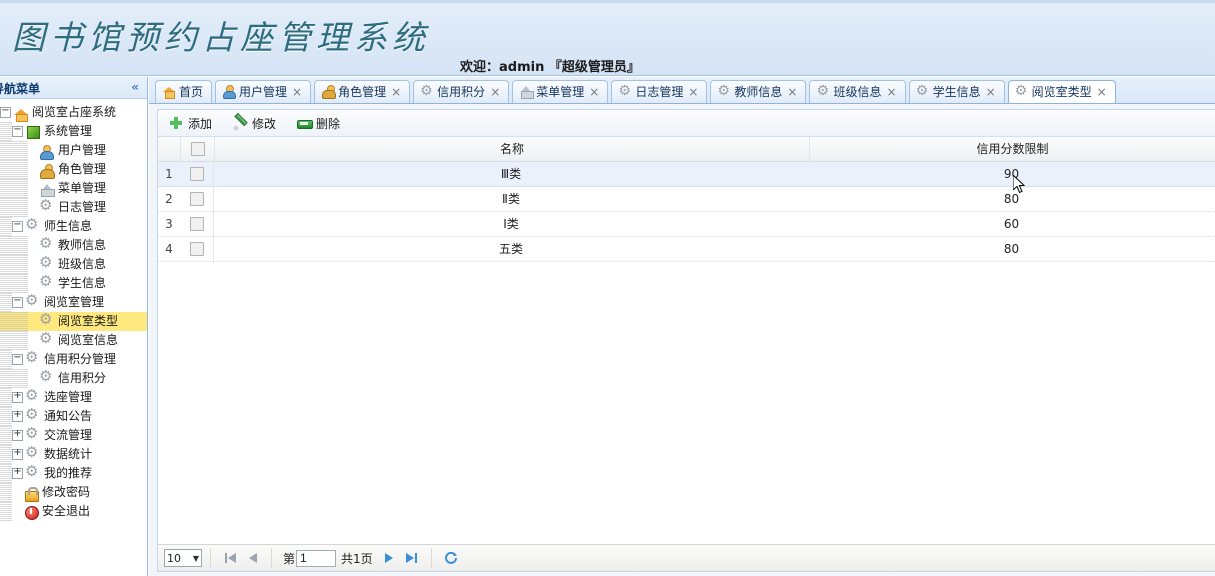 Image resolution: width=1215 pixels, height=576 pixels. Describe the element at coordinates (461, 91) in the screenshot. I see `tab-3: 信用积分 ×` at that location.